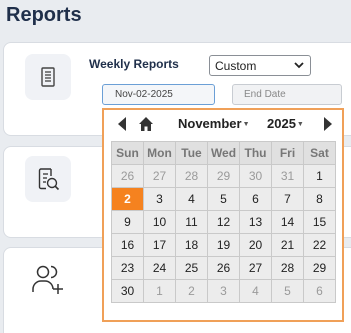 This screenshot has height=333, width=351. I want to click on day-cell: 28, so click(287, 268).